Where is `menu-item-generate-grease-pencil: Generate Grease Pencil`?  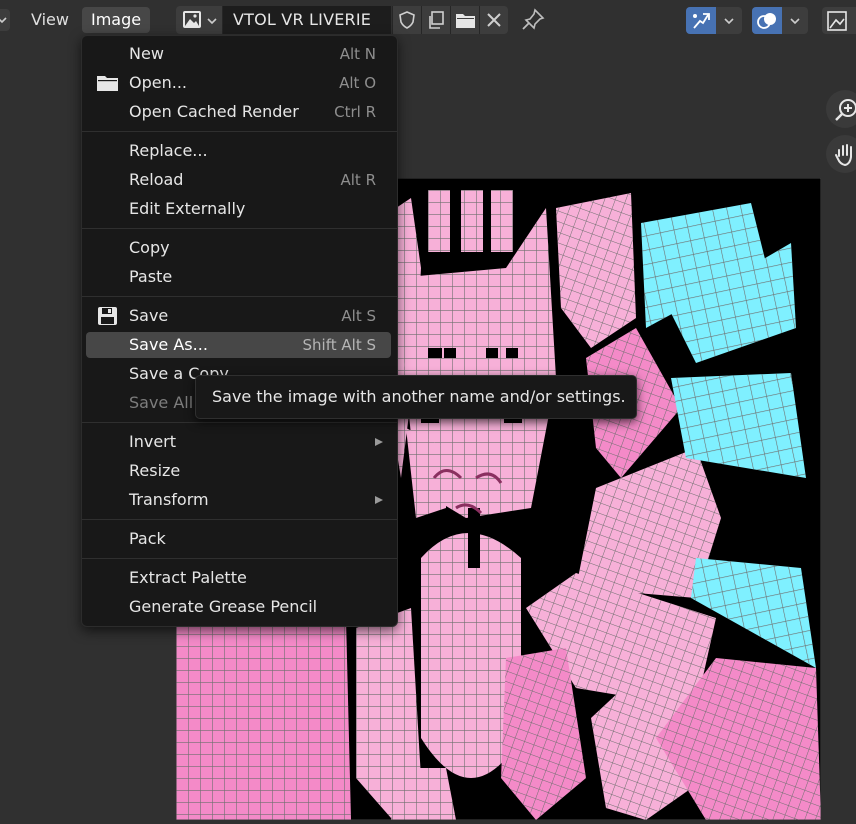 menu-item-generate-grease-pencil: Generate Grease Pencil is located at coordinates (238, 607).